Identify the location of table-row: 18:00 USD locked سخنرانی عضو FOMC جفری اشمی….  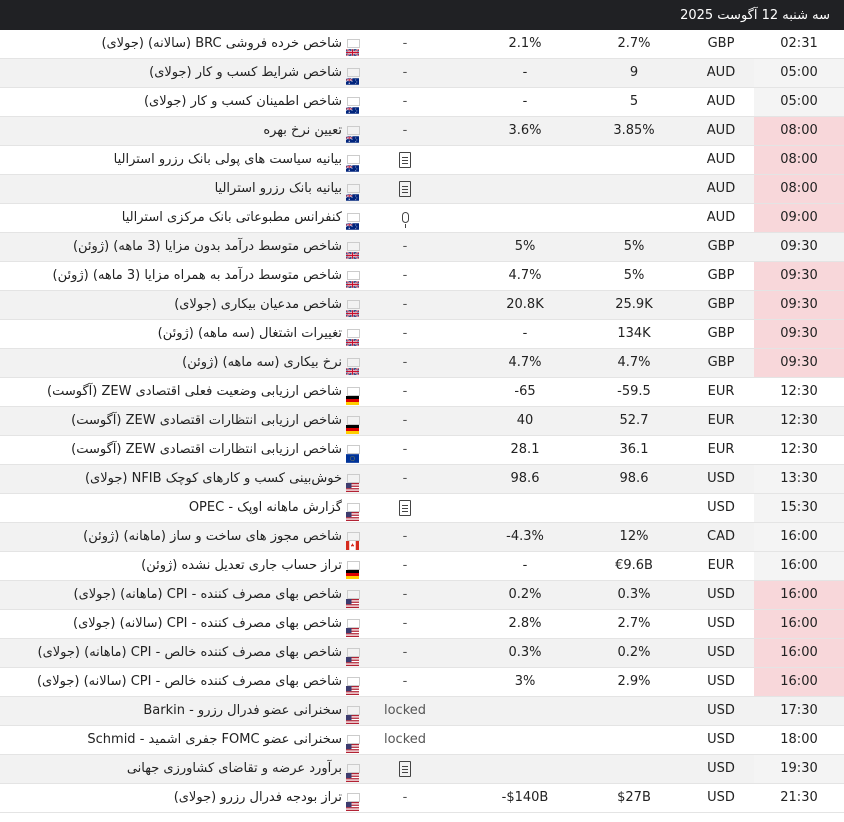
(422, 740).